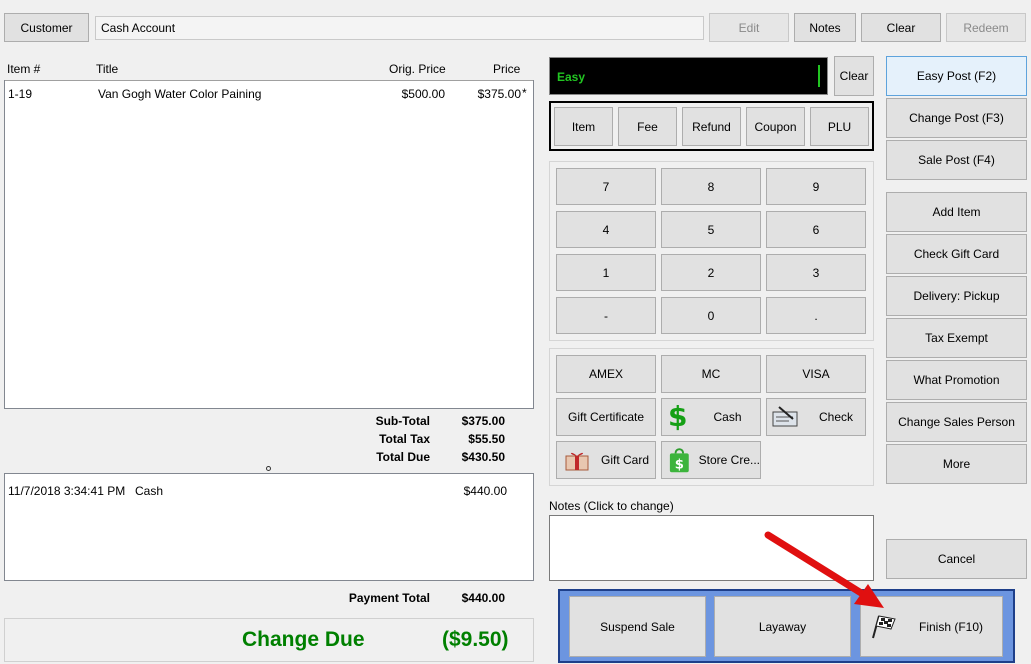 This screenshot has width=1031, height=664. Describe the element at coordinates (269, 80) in the screenshot. I see `header-divider` at that location.